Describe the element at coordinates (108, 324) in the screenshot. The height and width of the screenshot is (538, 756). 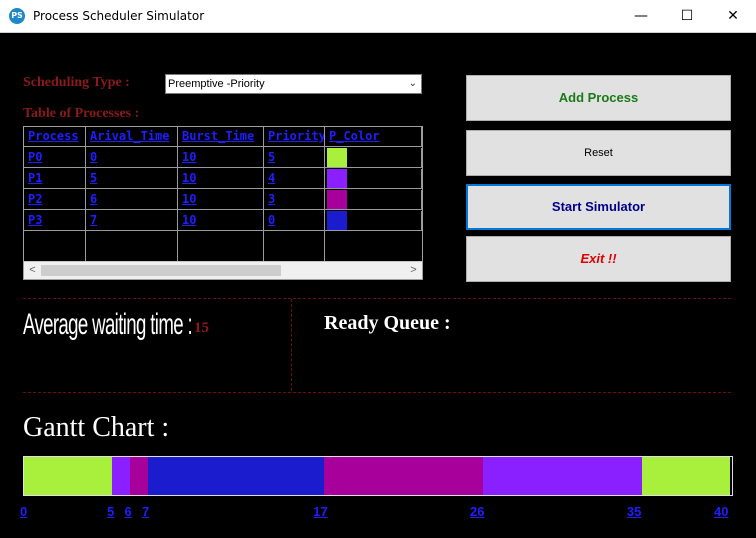
I see `average-waiting-time-label: Average waiting time :` at that location.